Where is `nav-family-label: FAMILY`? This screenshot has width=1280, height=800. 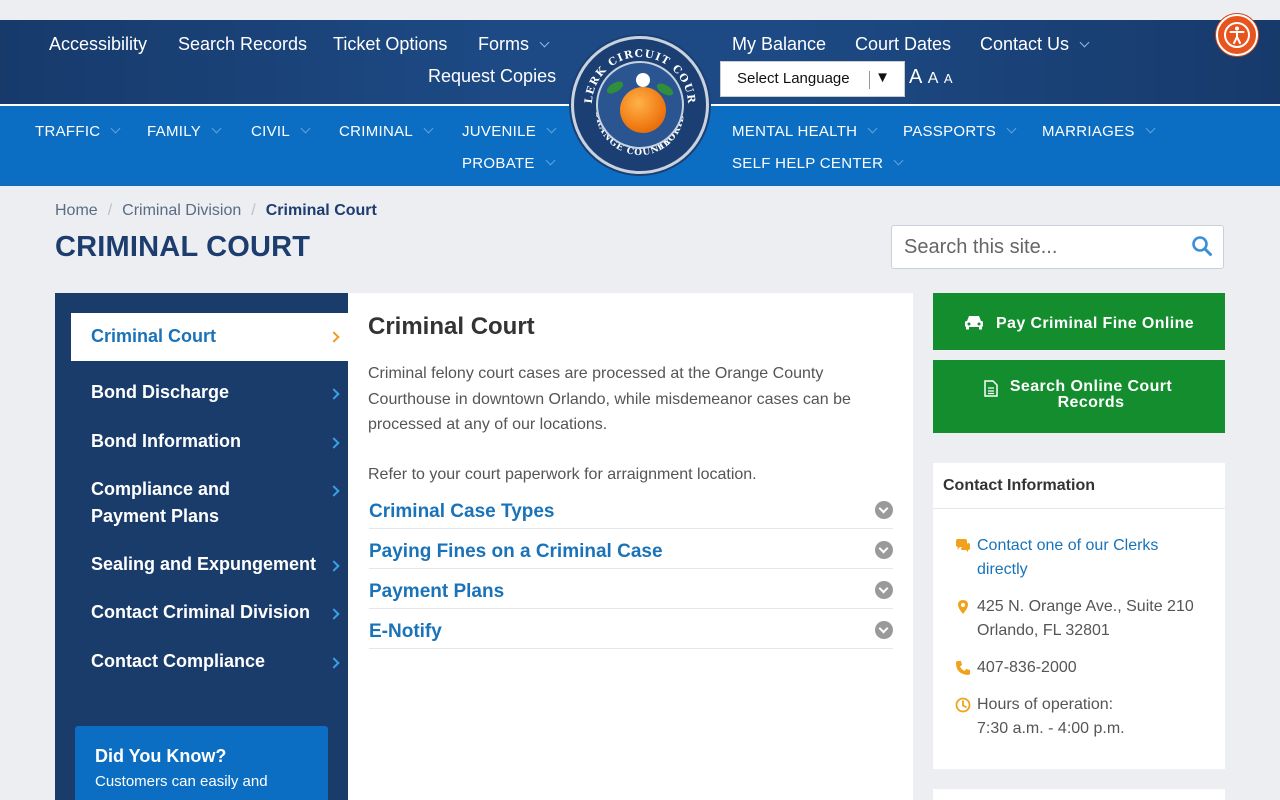
nav-family-label: FAMILY is located at coordinates (174, 131).